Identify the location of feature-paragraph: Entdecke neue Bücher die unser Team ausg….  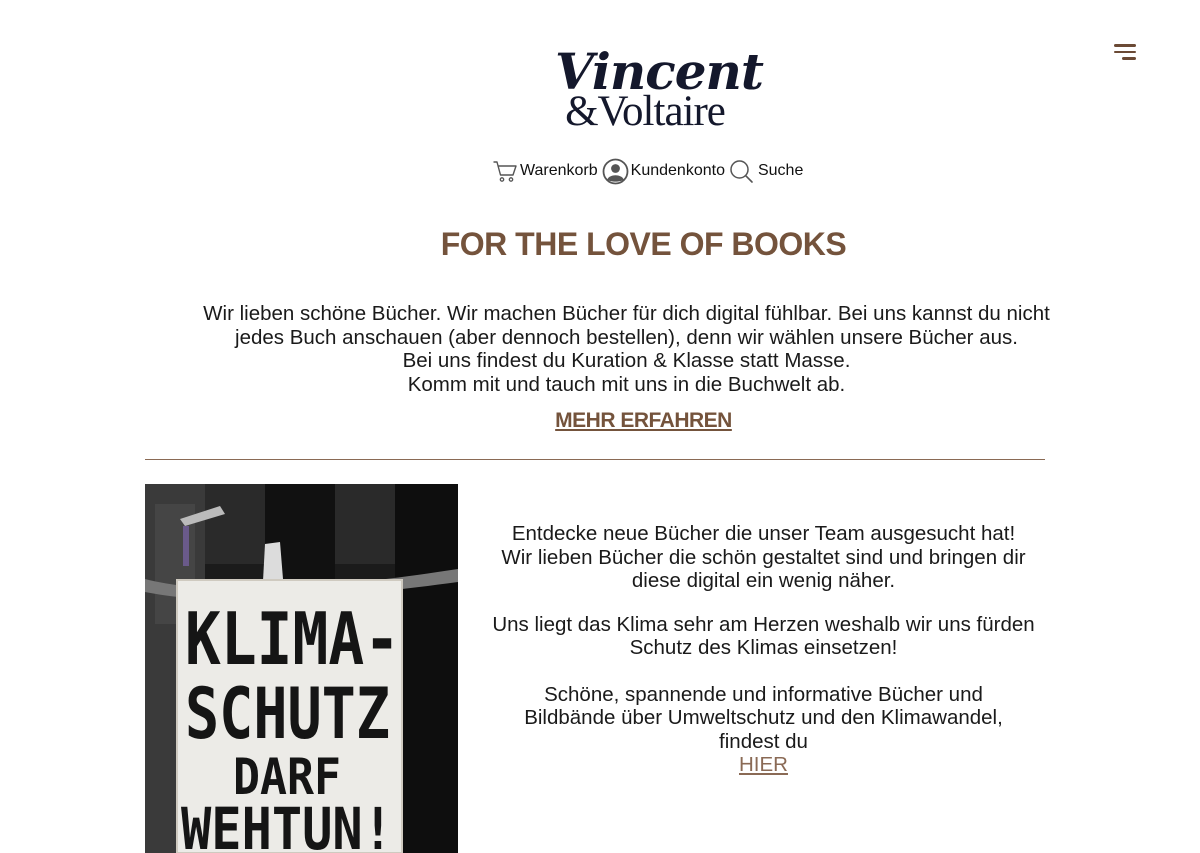
(763, 557).